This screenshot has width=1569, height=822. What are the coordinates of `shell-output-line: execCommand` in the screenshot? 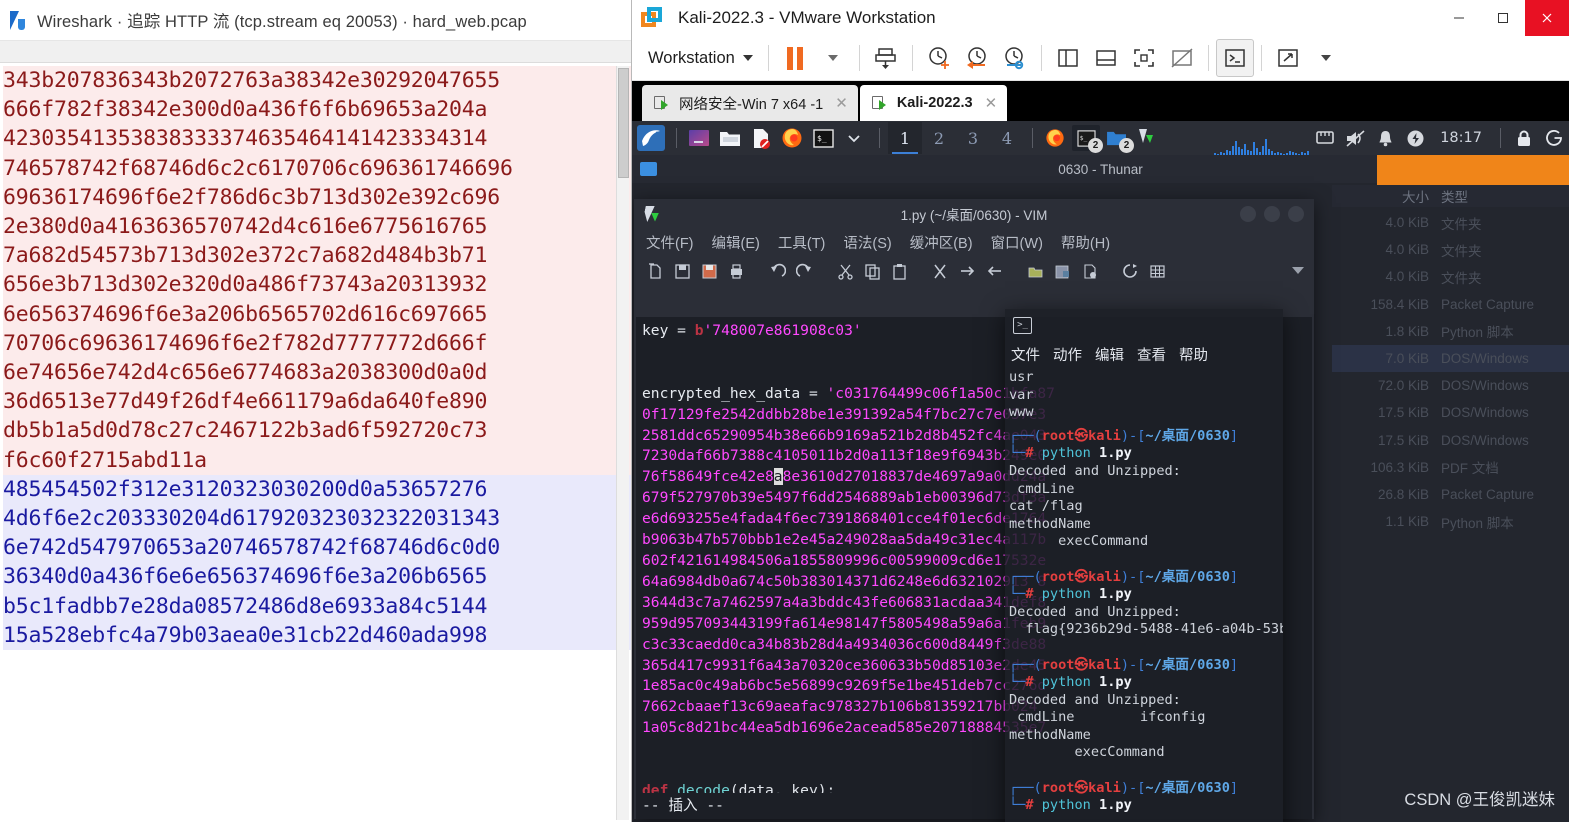 It's located at (1087, 752).